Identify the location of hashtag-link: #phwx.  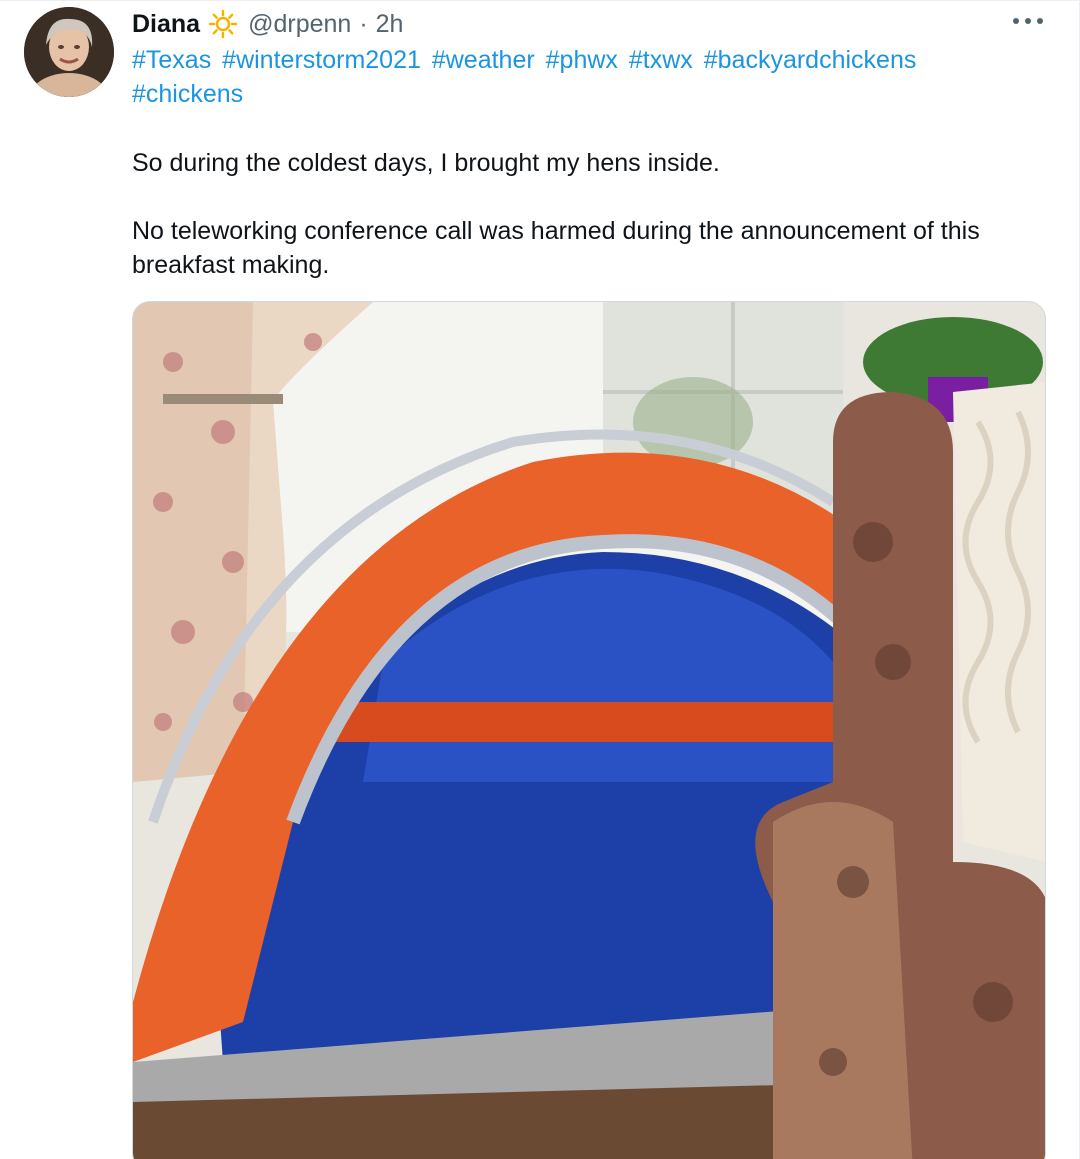
(582, 60).